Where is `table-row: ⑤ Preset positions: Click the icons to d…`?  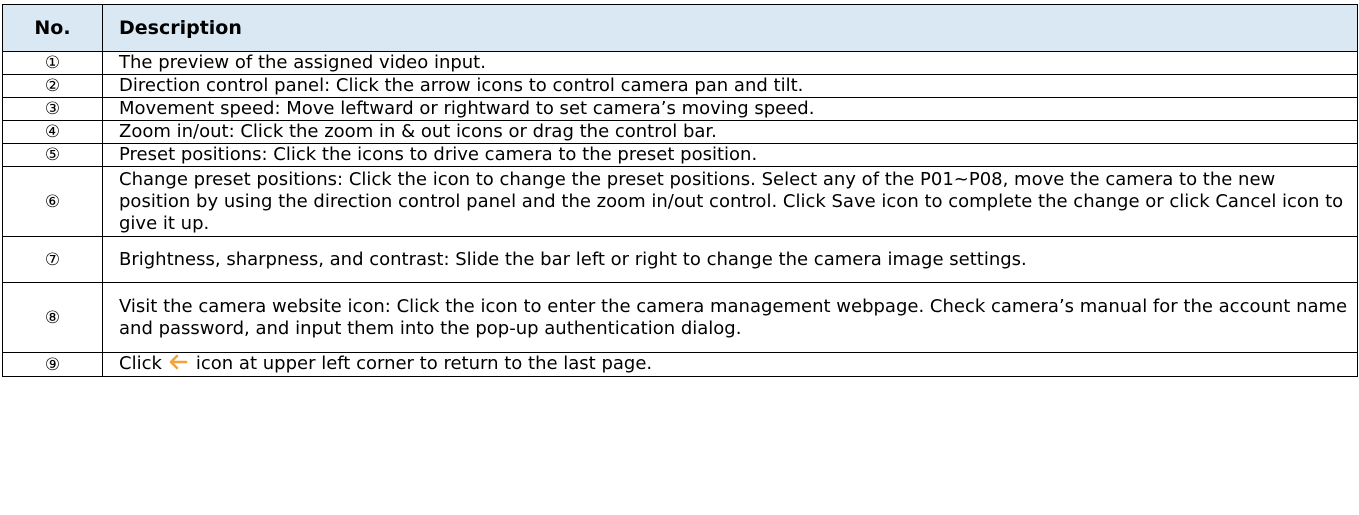 table-row: ⑤ Preset positions: Click the icons to d… is located at coordinates (680, 155).